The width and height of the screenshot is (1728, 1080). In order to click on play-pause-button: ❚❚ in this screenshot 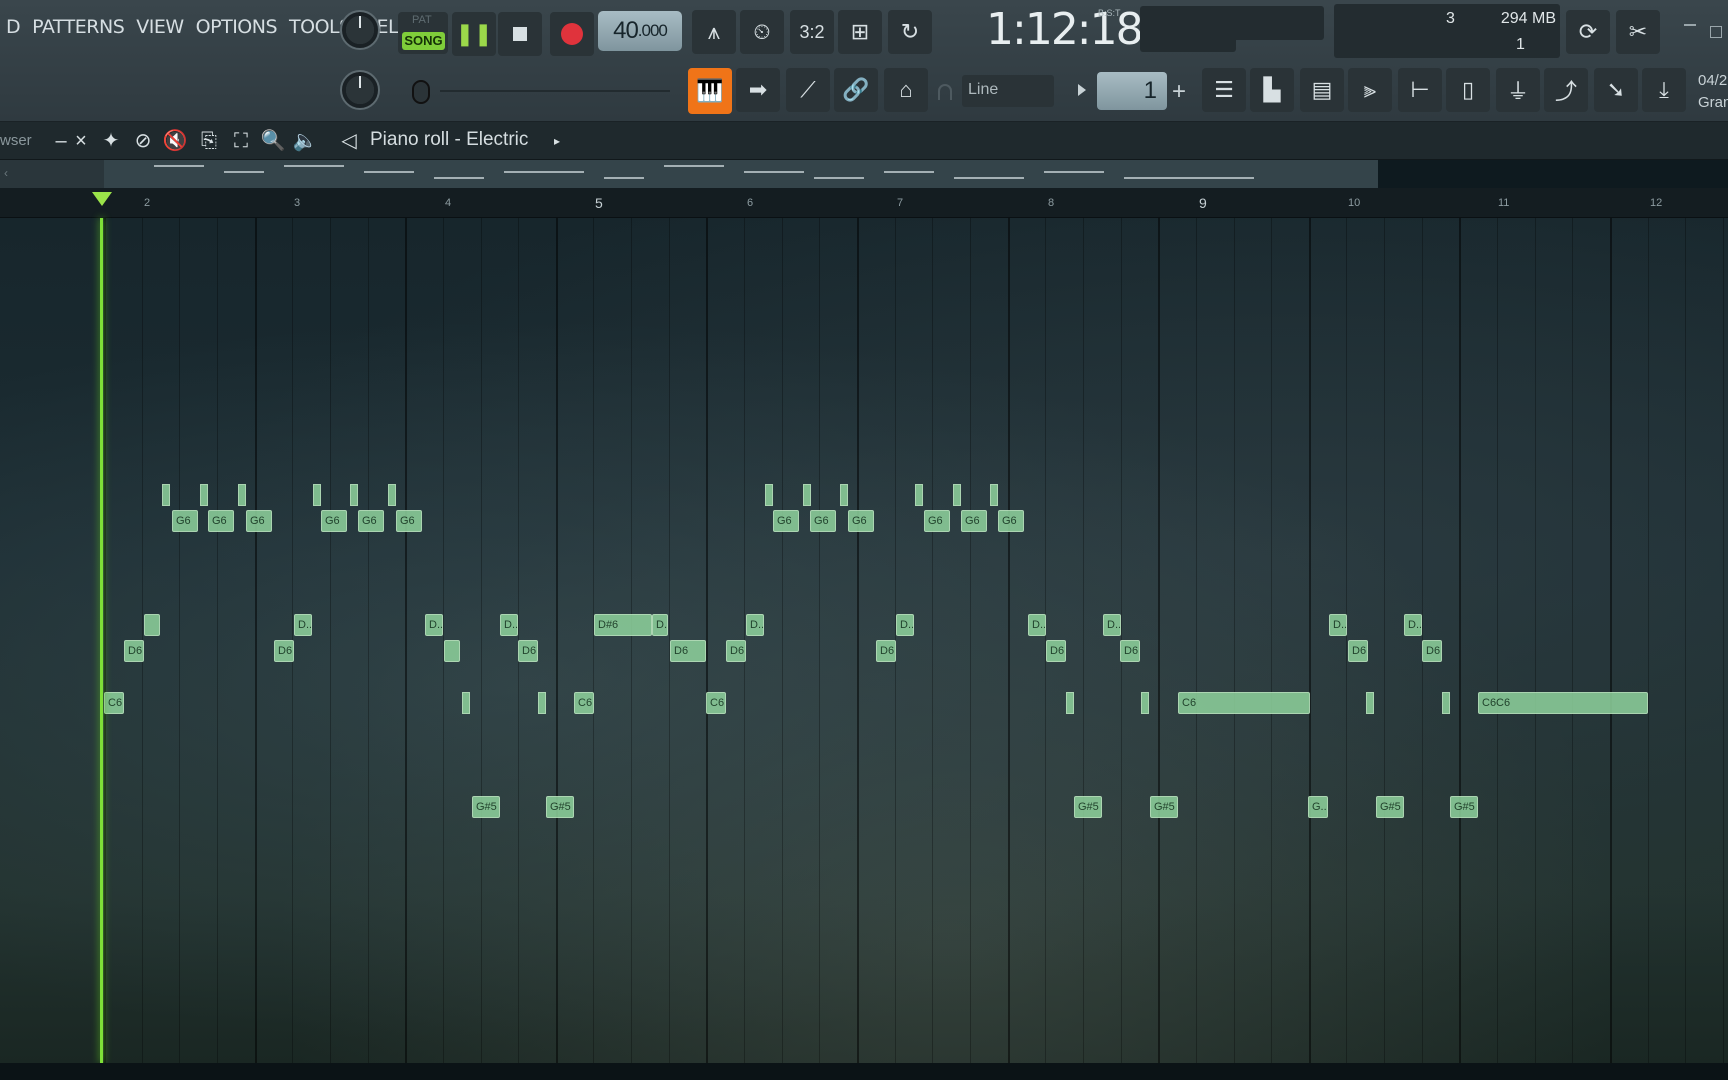, I will do `click(474, 34)`.